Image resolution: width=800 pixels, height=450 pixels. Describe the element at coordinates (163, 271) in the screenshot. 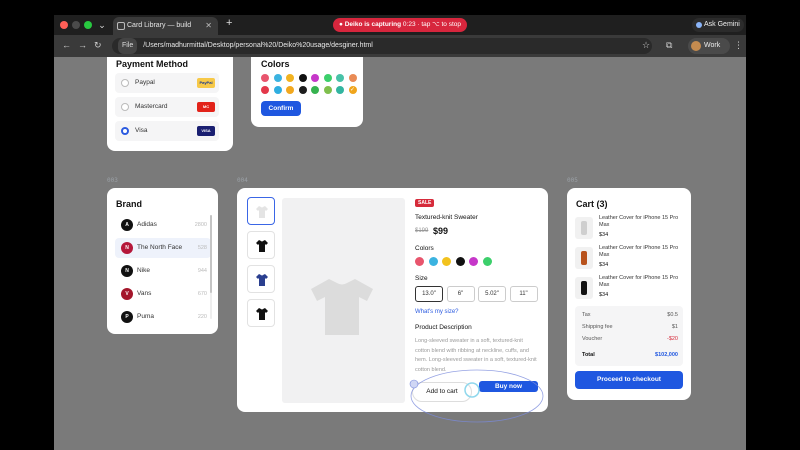

I see `brand-item: N Nike 944` at that location.